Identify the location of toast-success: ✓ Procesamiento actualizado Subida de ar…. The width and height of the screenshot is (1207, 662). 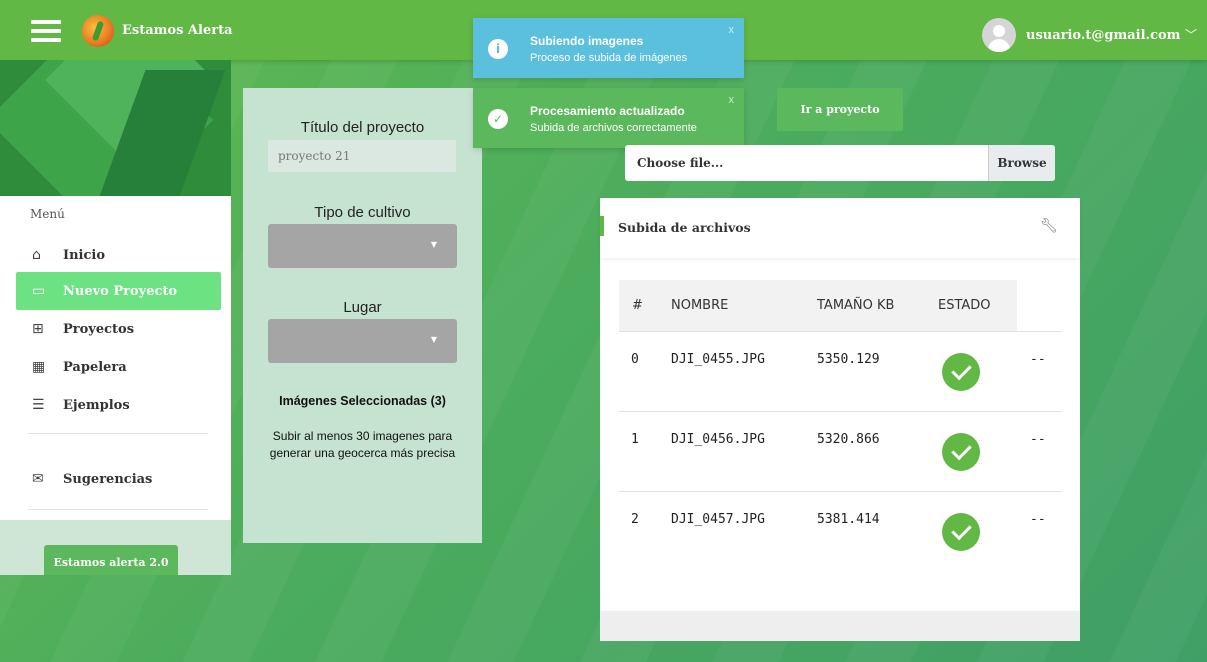
(608, 118).